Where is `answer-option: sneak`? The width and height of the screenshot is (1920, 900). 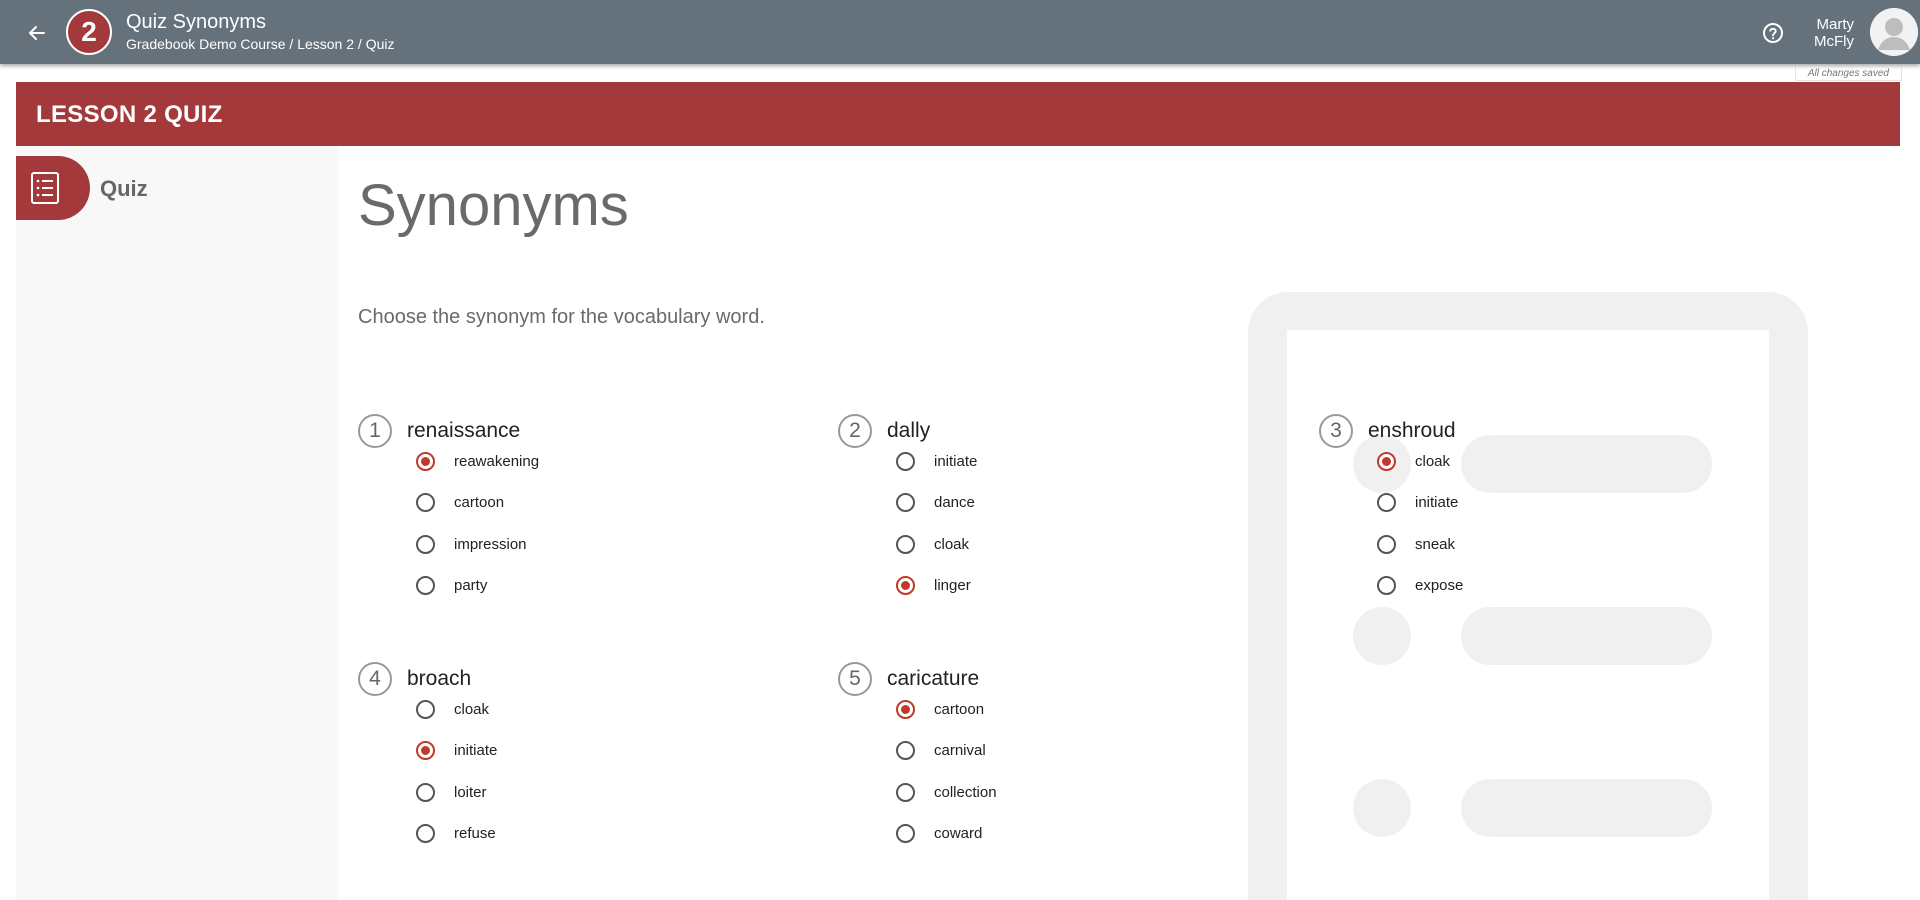
answer-option: sneak is located at coordinates (1416, 544).